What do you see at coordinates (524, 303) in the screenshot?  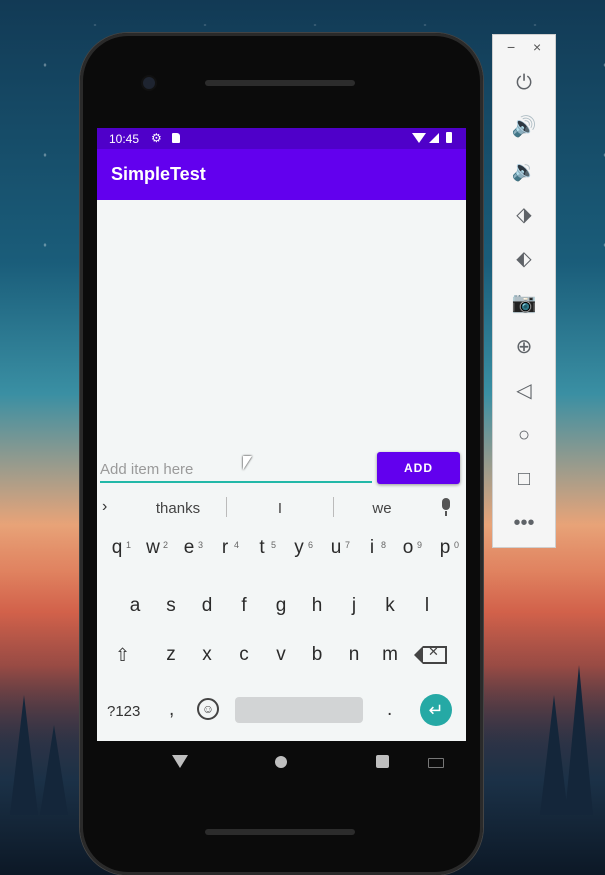 I see `camera-icon: 📷` at bounding box center [524, 303].